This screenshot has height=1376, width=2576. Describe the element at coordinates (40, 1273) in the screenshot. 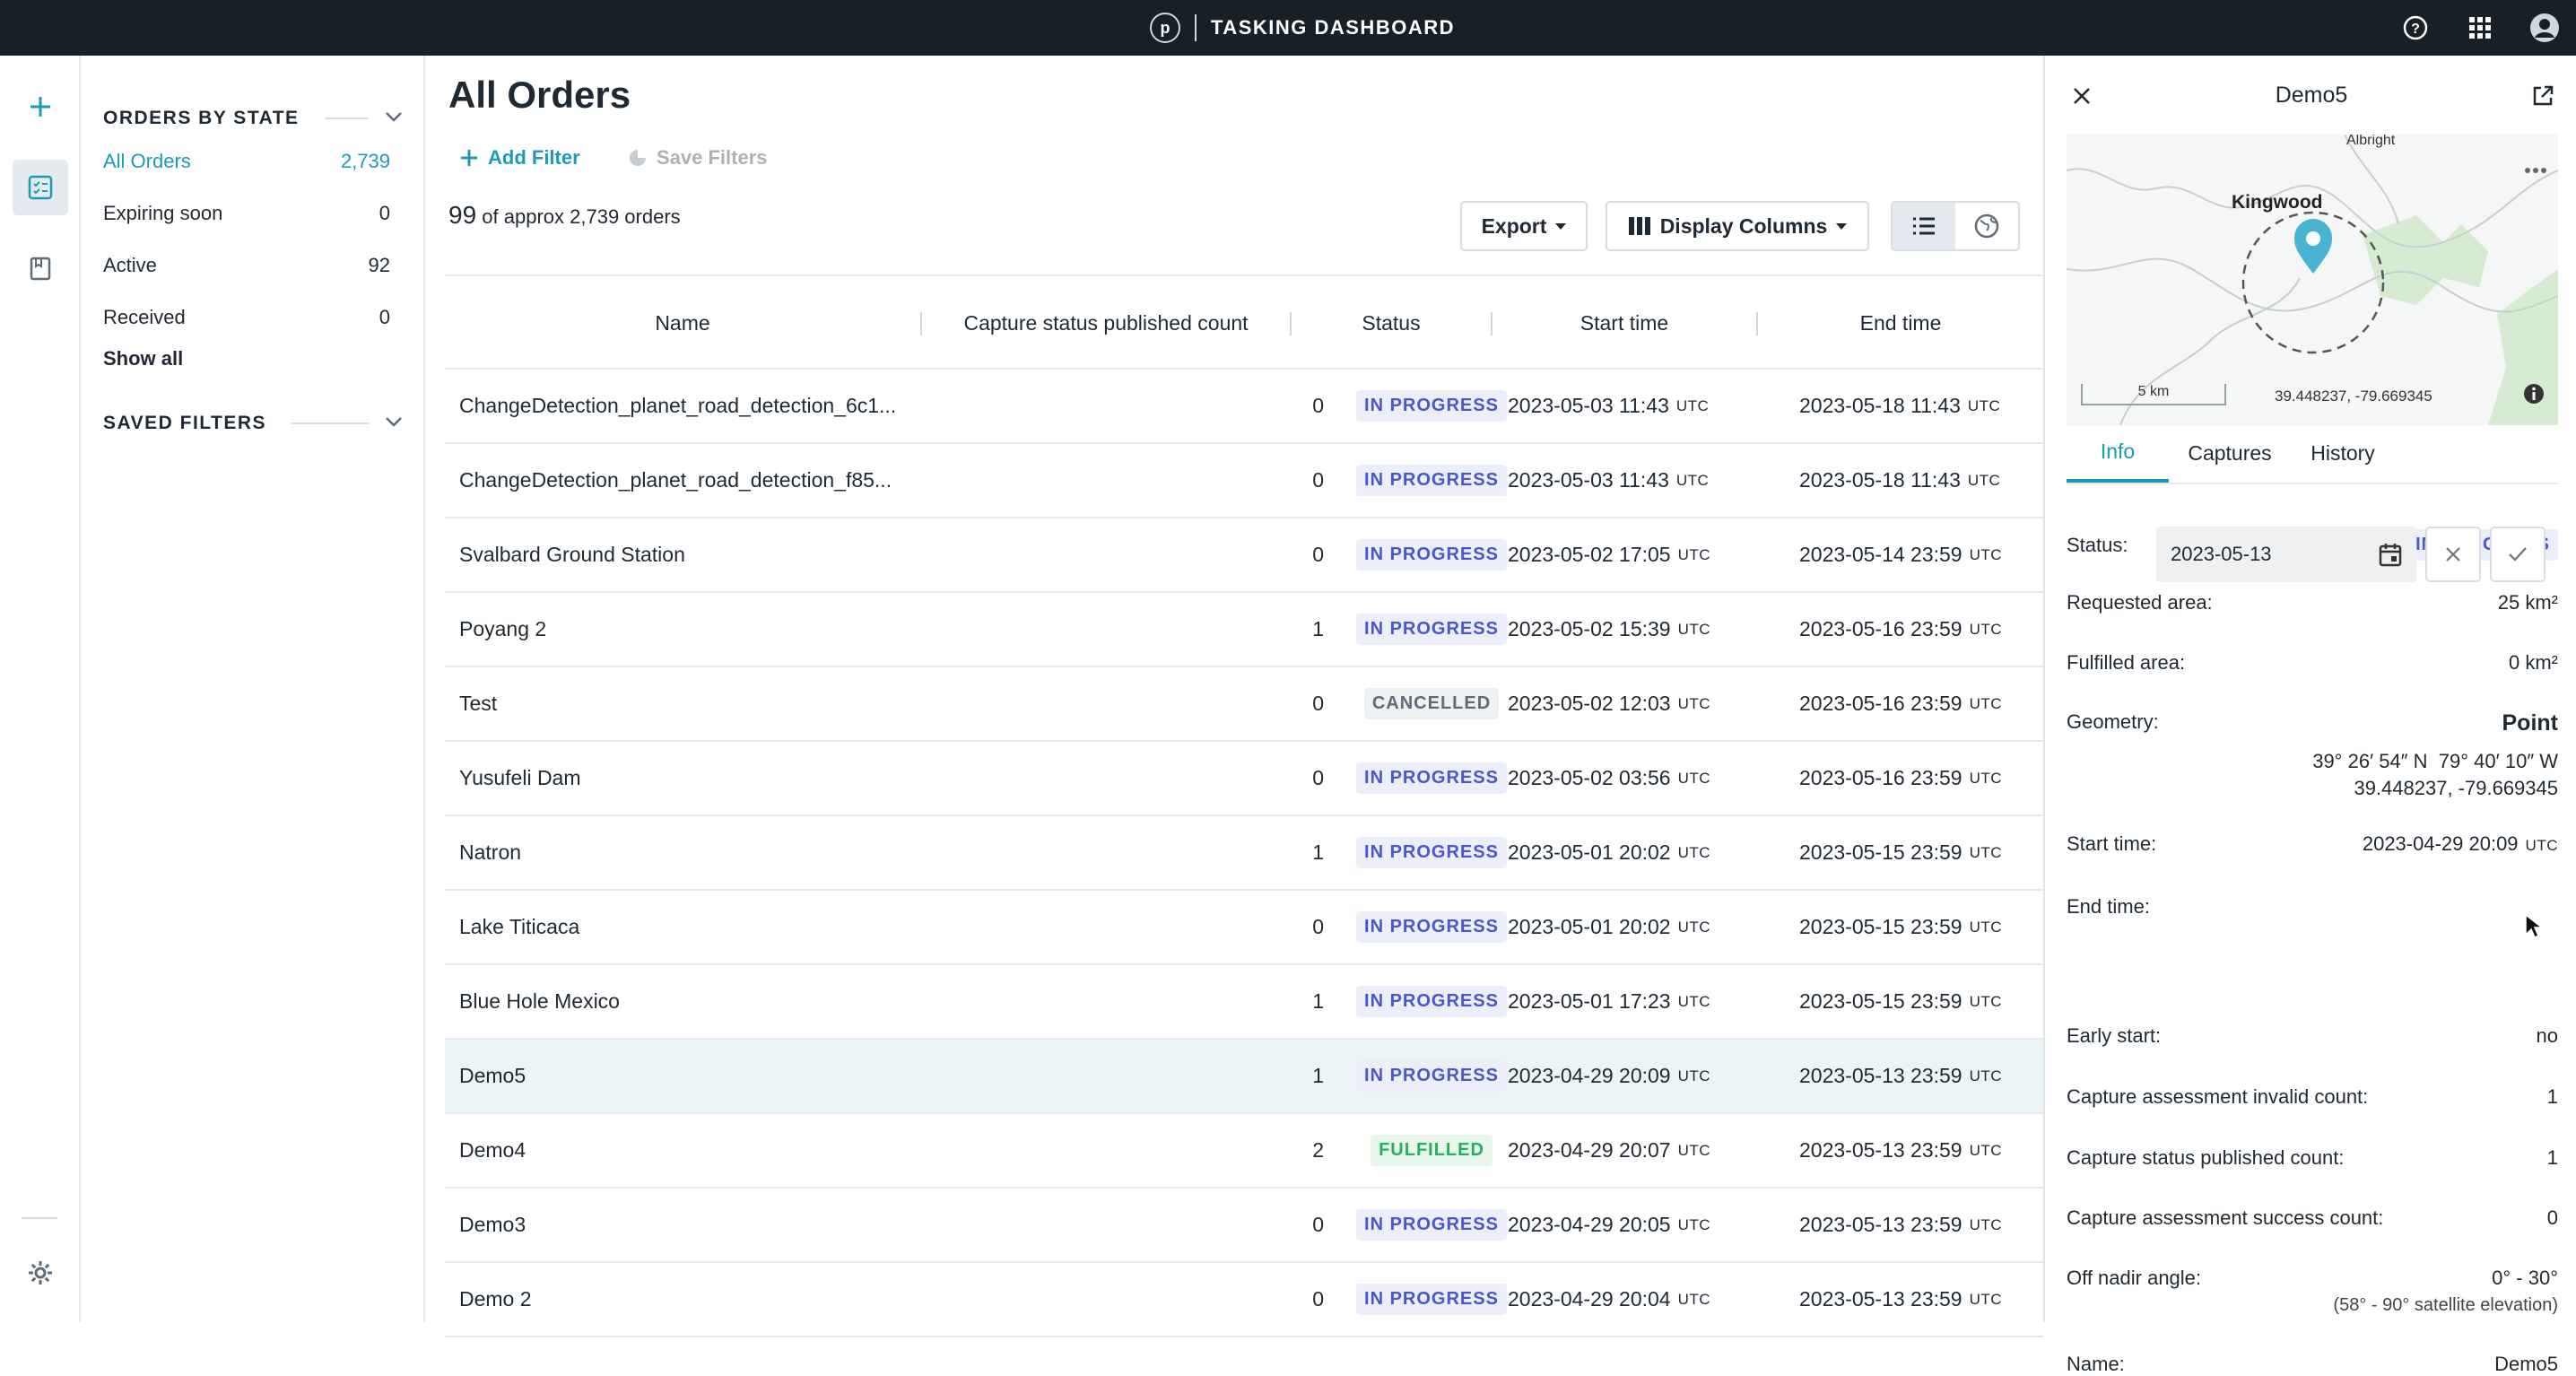

I see `settings-gear-icon` at that location.